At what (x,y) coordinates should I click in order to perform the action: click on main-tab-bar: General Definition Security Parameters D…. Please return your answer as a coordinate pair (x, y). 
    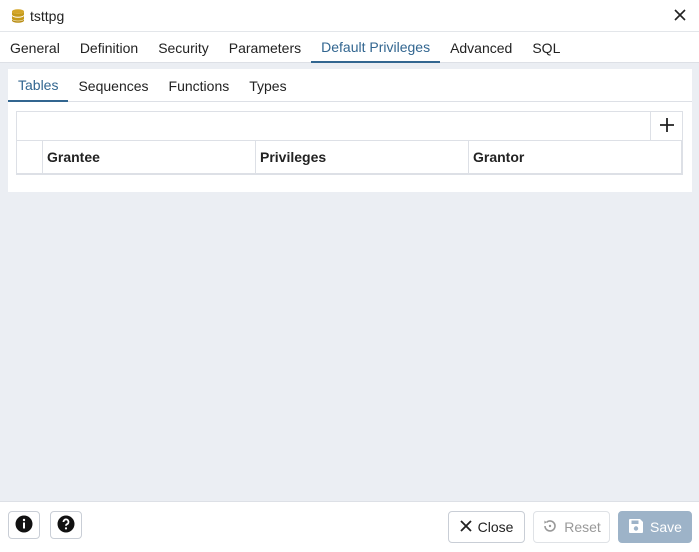
    Looking at the image, I should click on (349, 47).